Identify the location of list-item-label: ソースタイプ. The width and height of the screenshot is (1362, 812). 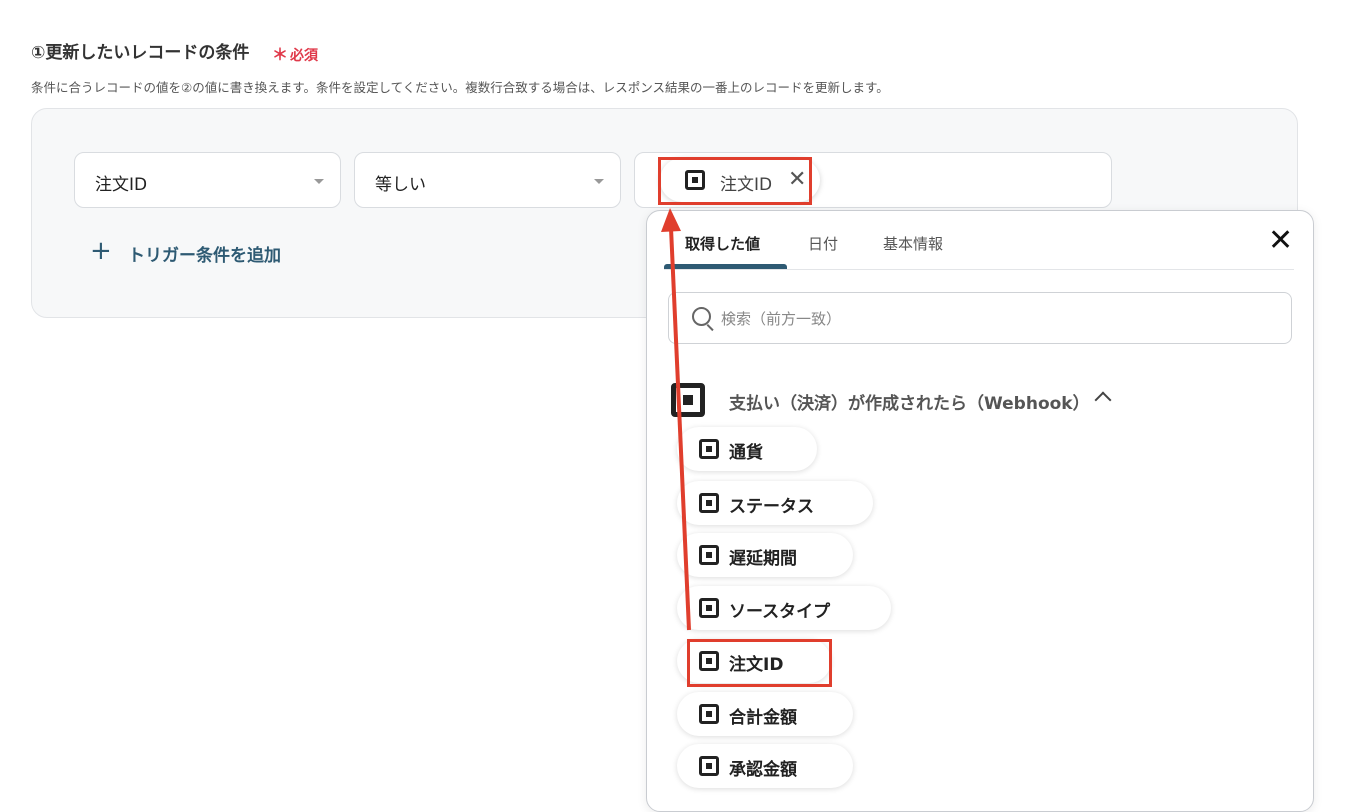
(780, 612).